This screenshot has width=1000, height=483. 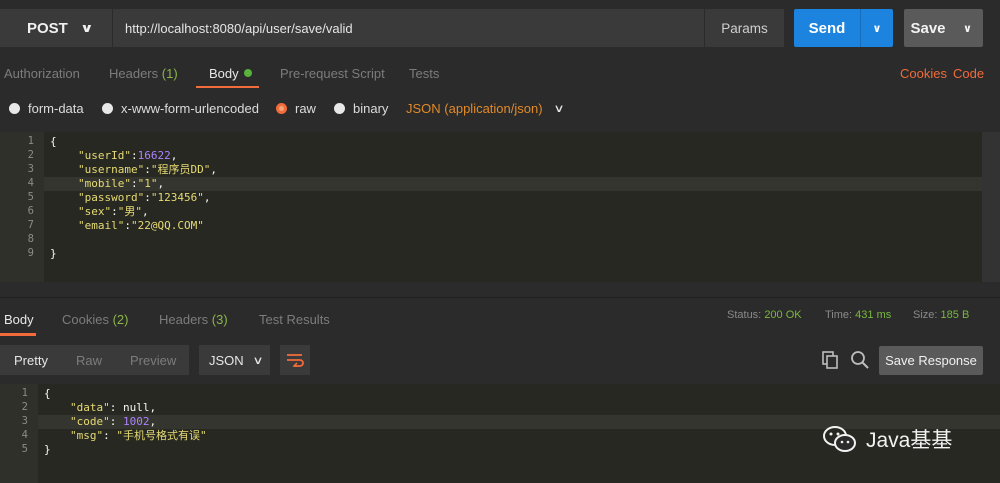 What do you see at coordinates (30, 197) in the screenshot?
I see `line-number: 5` at bounding box center [30, 197].